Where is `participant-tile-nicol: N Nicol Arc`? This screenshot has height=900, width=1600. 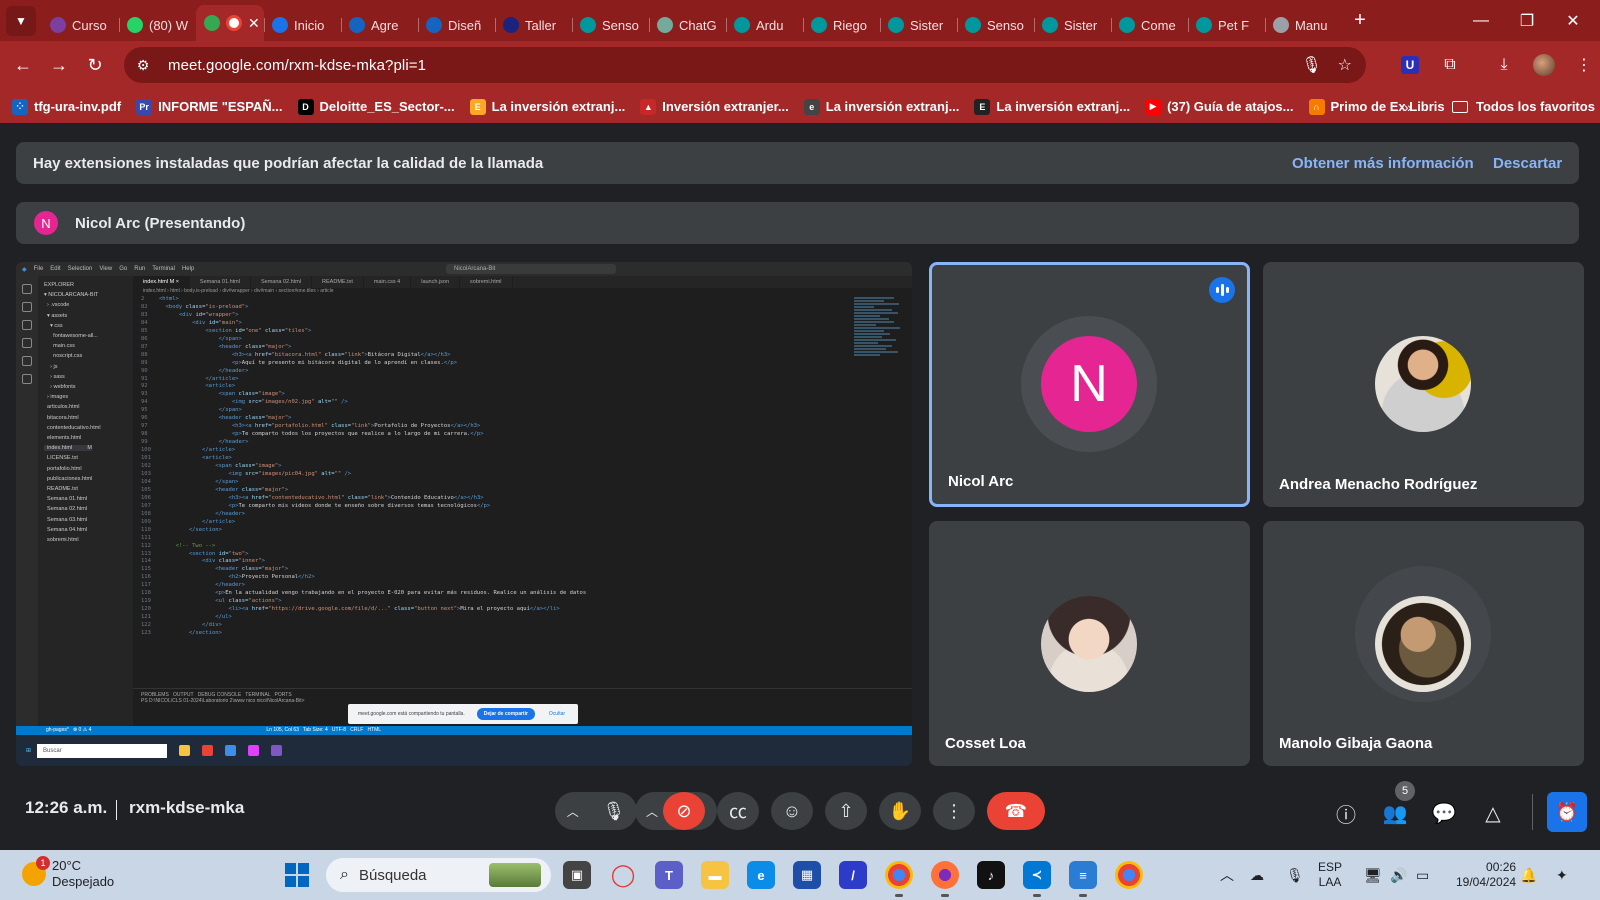 participant-tile-nicol: N Nicol Arc is located at coordinates (1089, 384).